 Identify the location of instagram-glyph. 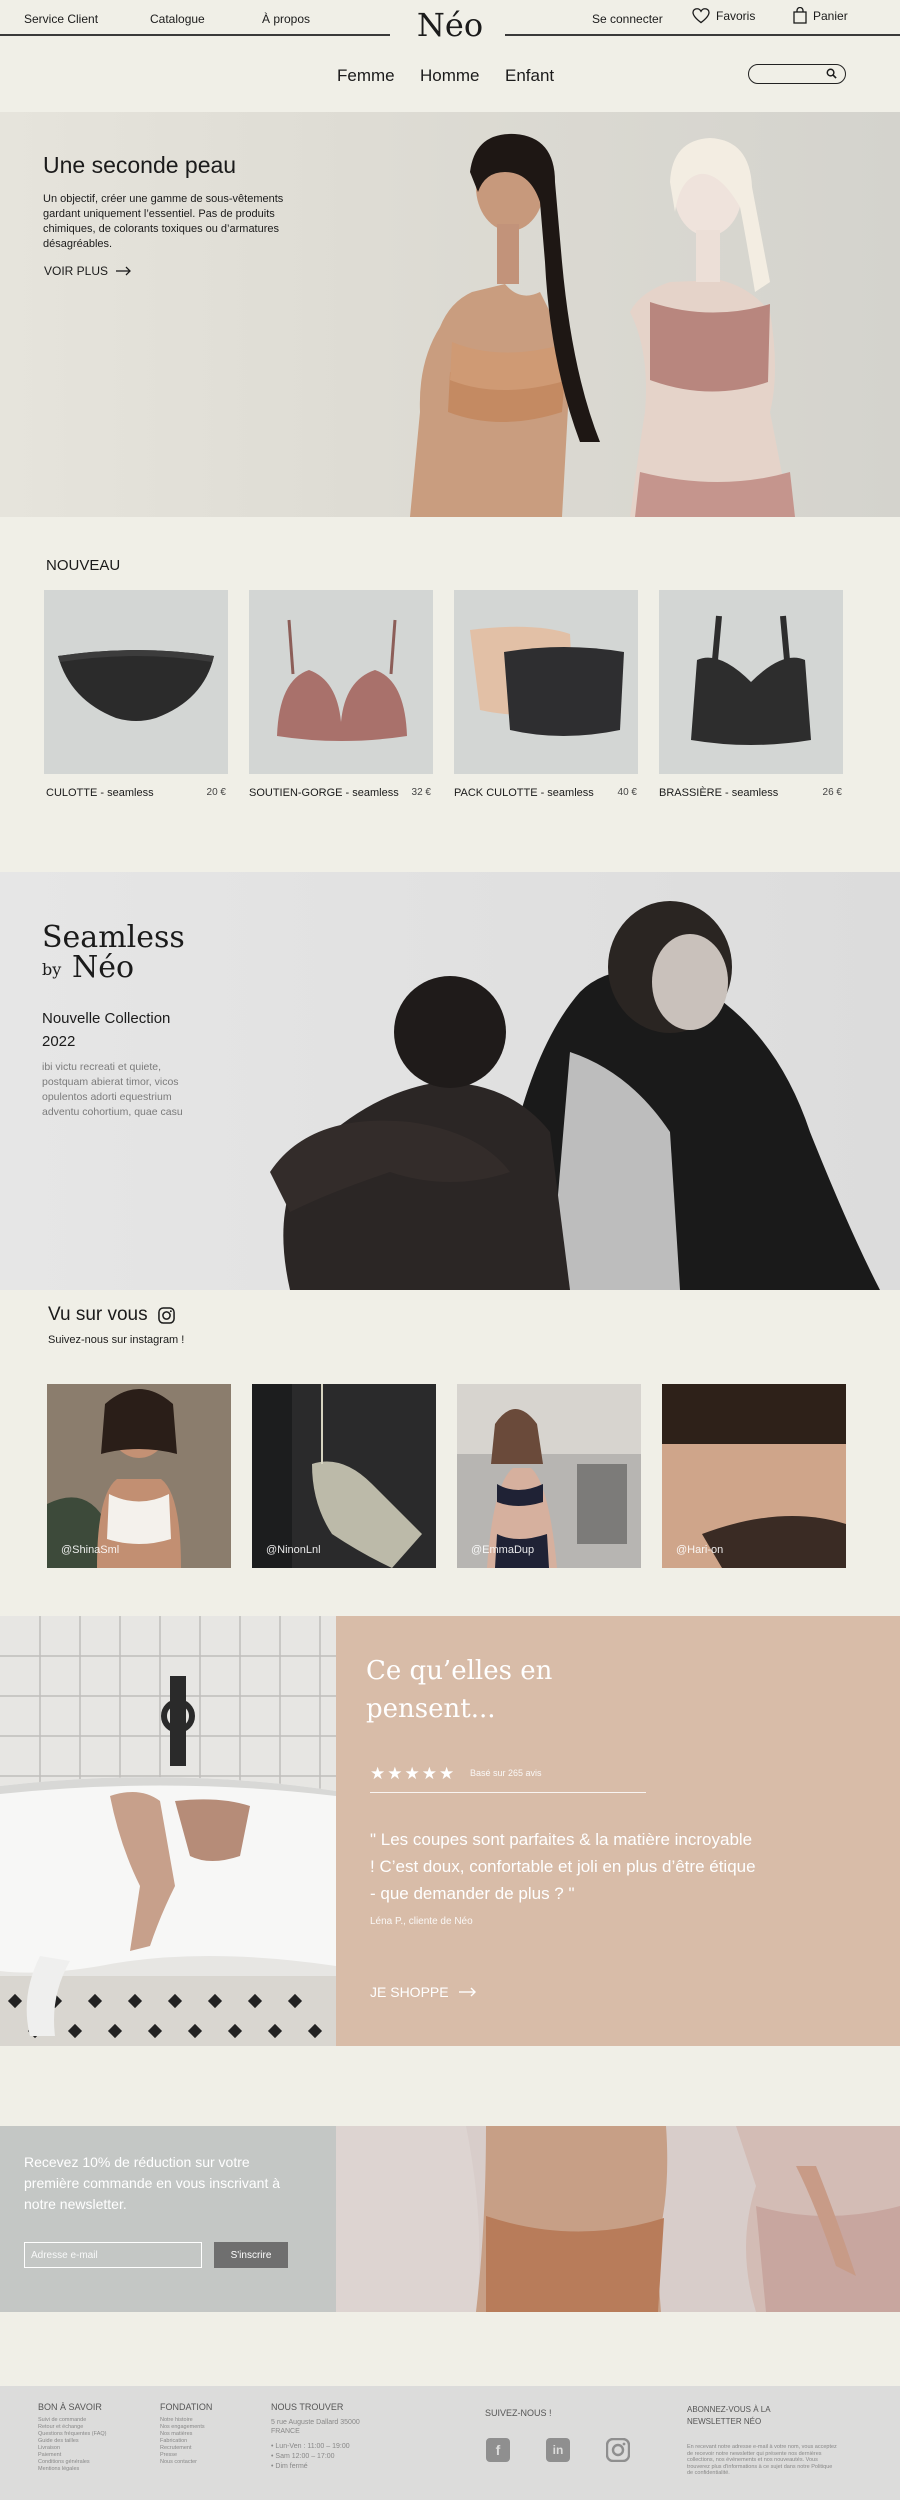
(618, 2450).